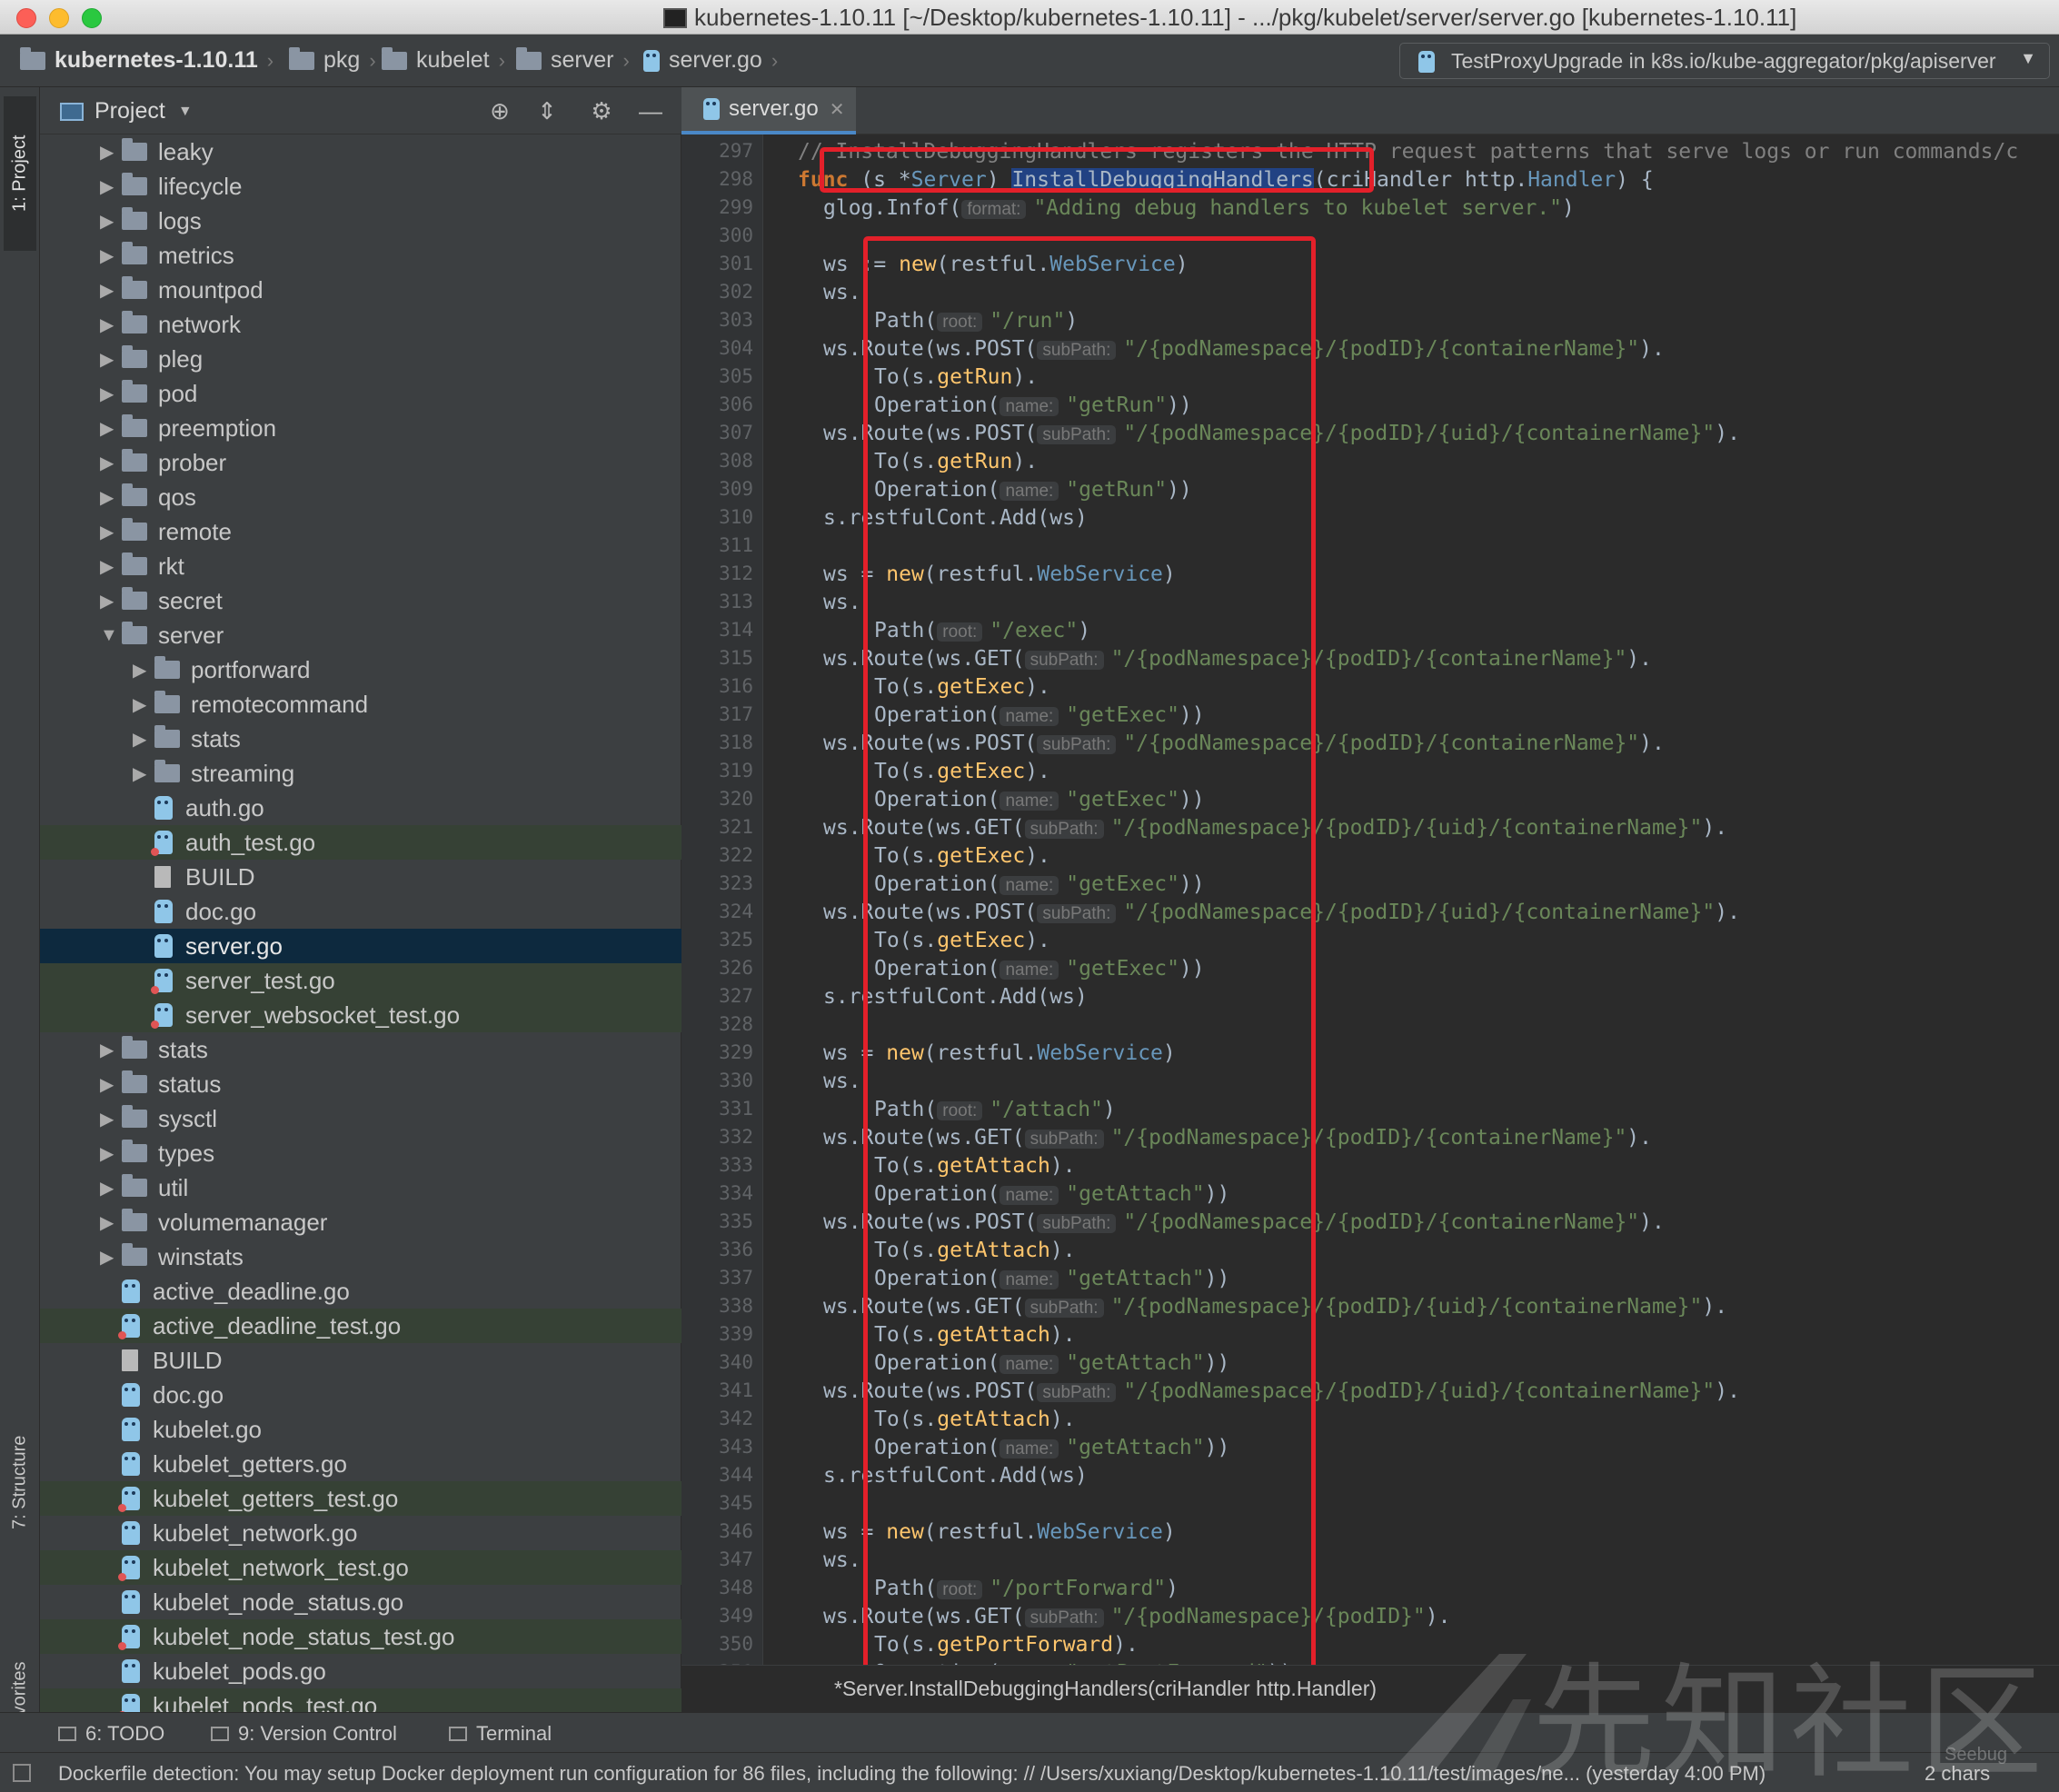  Describe the element at coordinates (360, 1084) in the screenshot. I see `tree-folder: ▶ status` at that location.